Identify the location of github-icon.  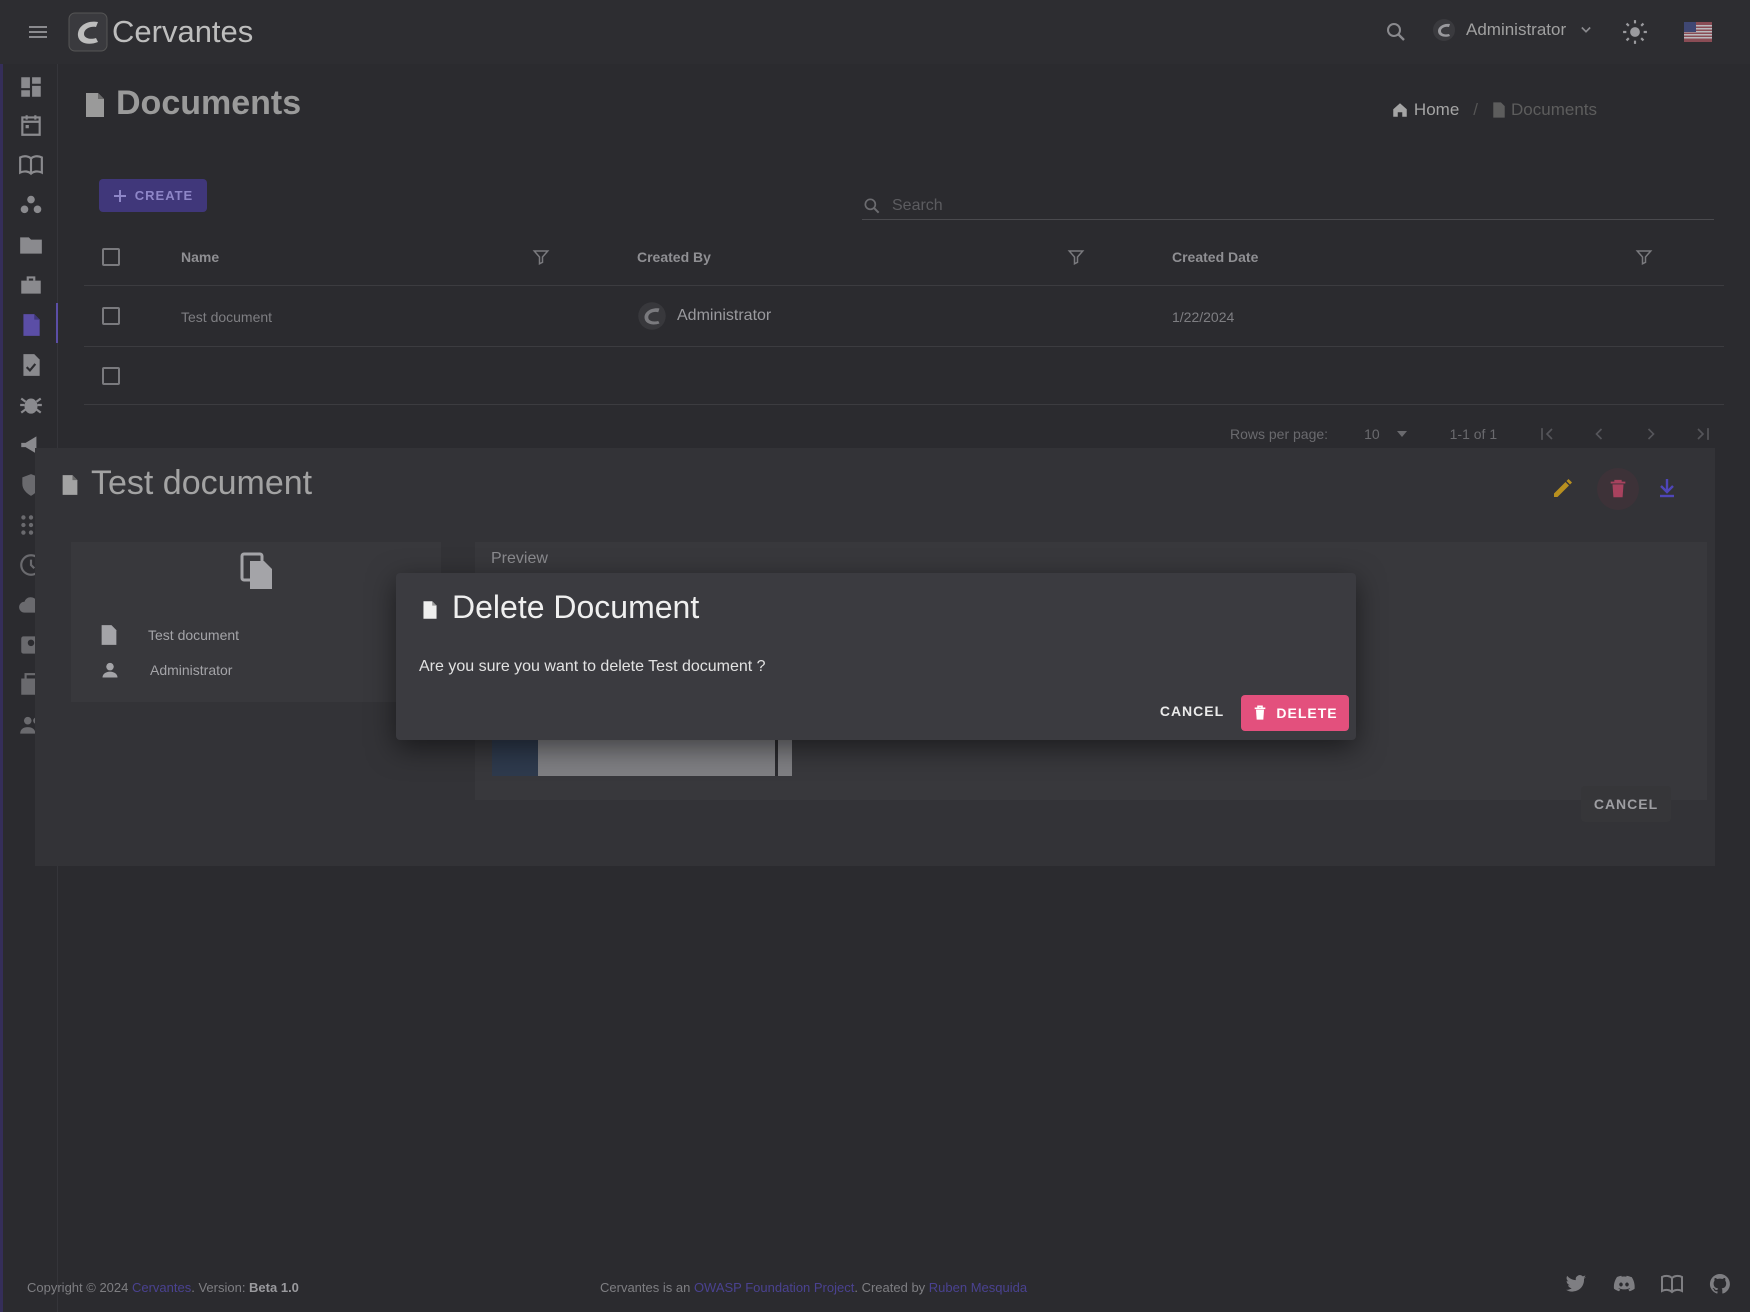
(1720, 1284).